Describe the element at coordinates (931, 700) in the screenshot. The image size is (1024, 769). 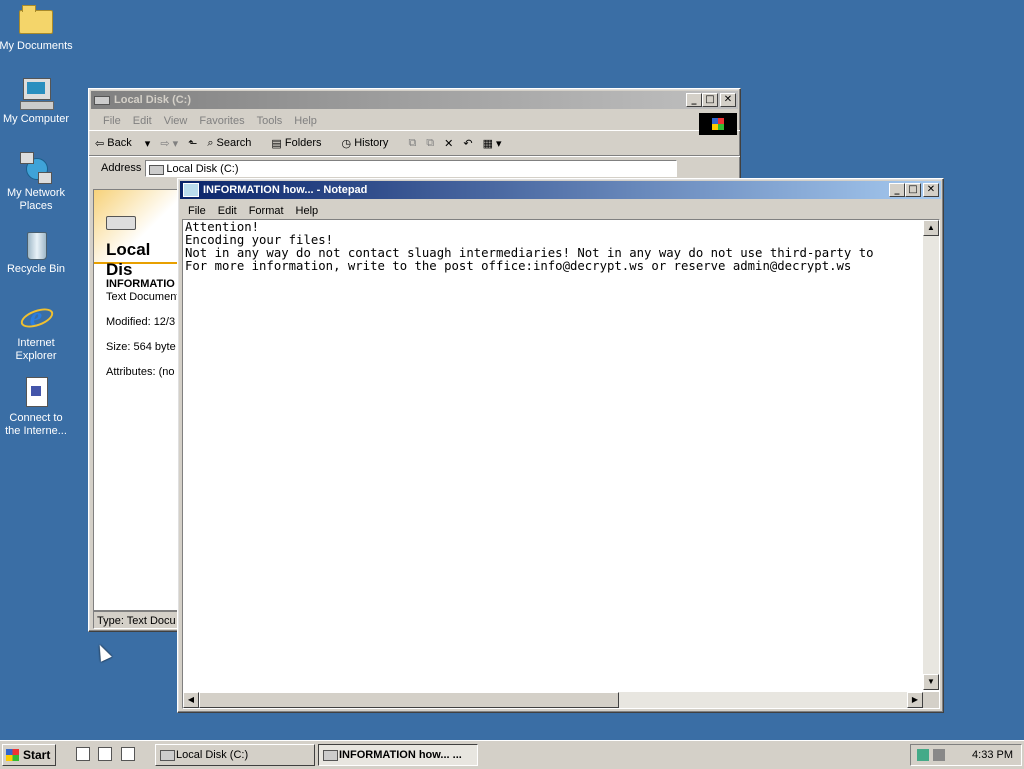
I see `size-grip` at that location.